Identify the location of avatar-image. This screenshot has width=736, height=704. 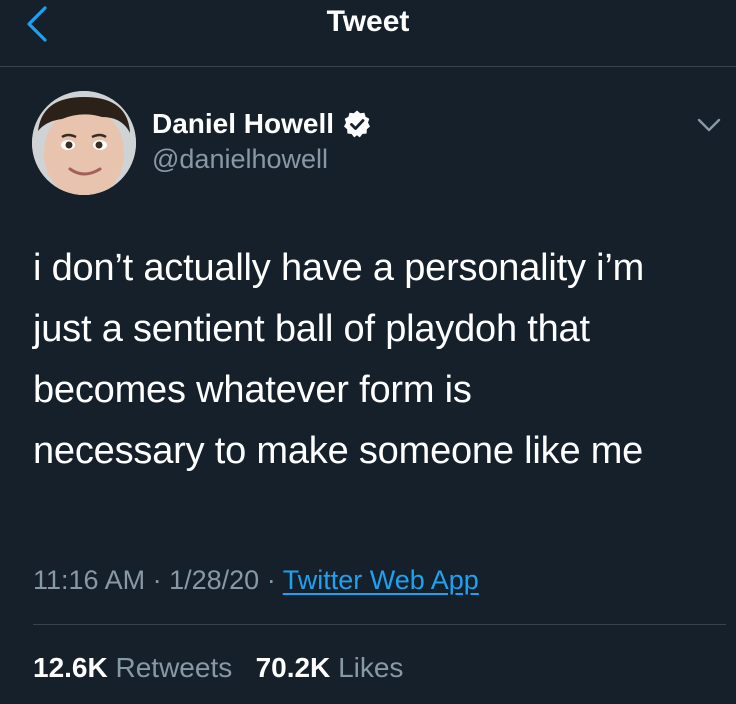
(84, 143).